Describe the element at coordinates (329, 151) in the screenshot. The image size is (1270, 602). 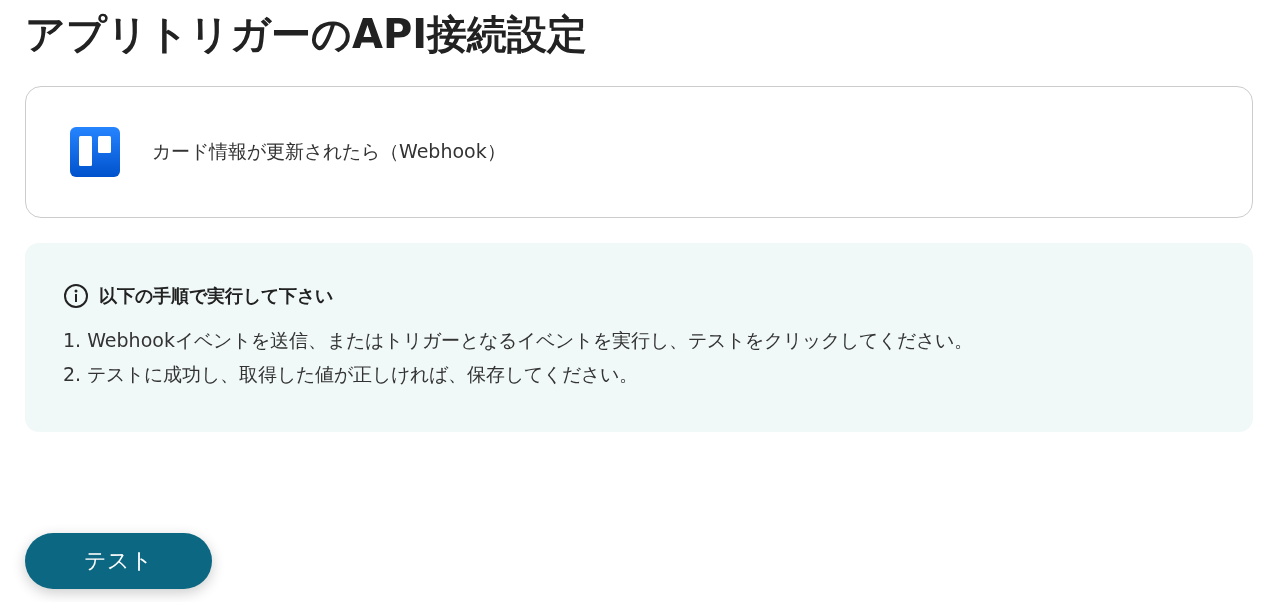
I see `trigger-label: カード情報が更新されたら（Webhook）` at that location.